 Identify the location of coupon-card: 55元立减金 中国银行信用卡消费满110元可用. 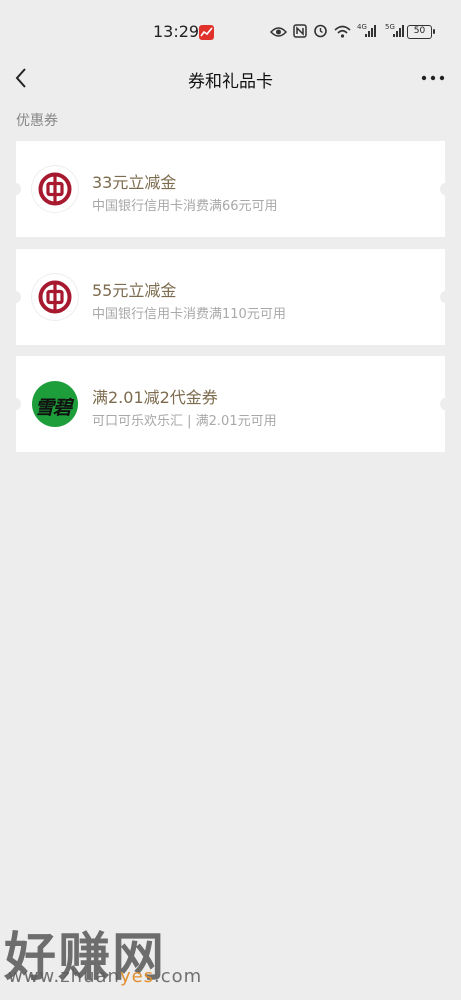
(230, 297).